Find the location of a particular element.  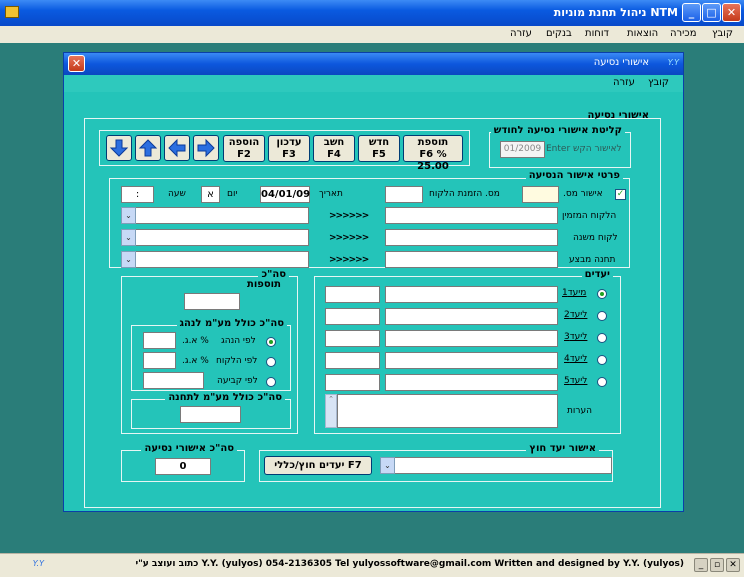

child-title-prefix: Y.Y is located at coordinates (673, 62).